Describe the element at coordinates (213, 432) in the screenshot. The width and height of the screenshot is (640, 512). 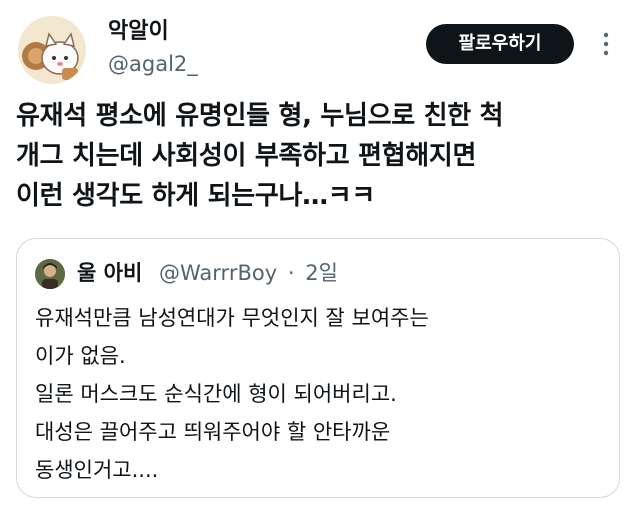
I see `quoted-line: 대성은 끌어주고 띄워주어야 할 안타까운` at that location.